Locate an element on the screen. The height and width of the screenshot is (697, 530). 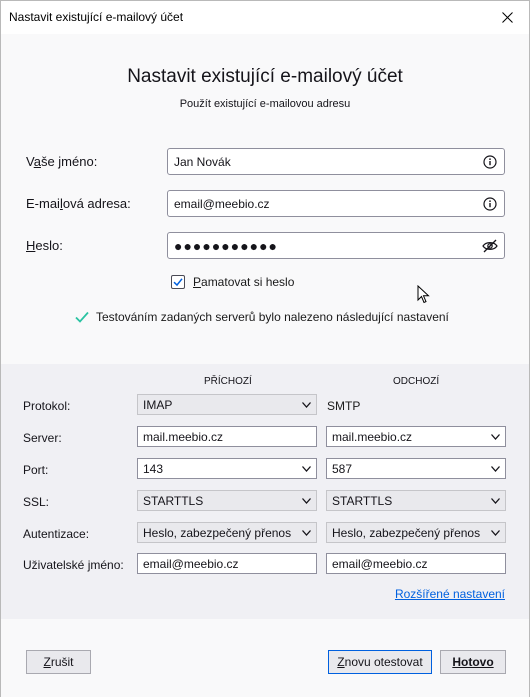
incoming-ssl-select: STARTTLS is located at coordinates (227, 500).